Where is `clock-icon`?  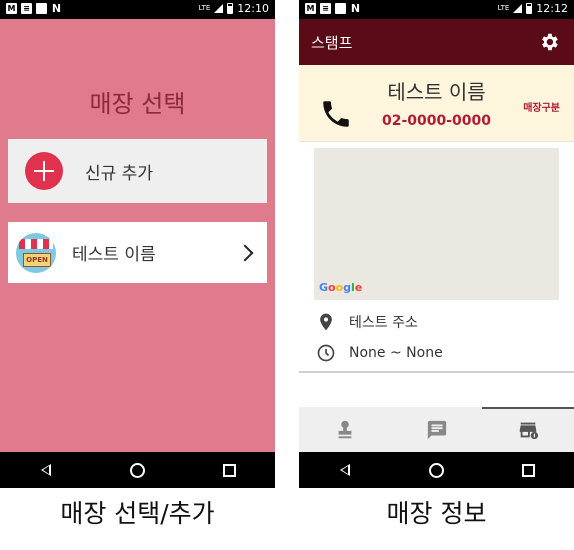
clock-icon is located at coordinates (326, 353).